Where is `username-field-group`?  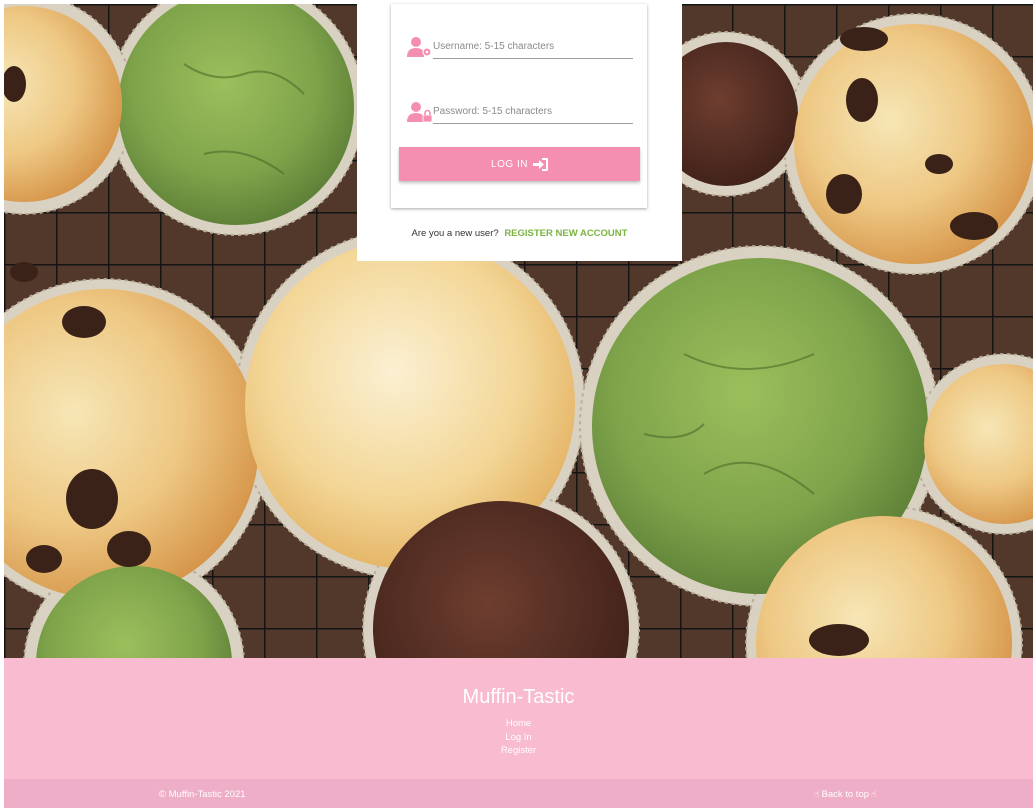
username-field-group is located at coordinates (520, 45).